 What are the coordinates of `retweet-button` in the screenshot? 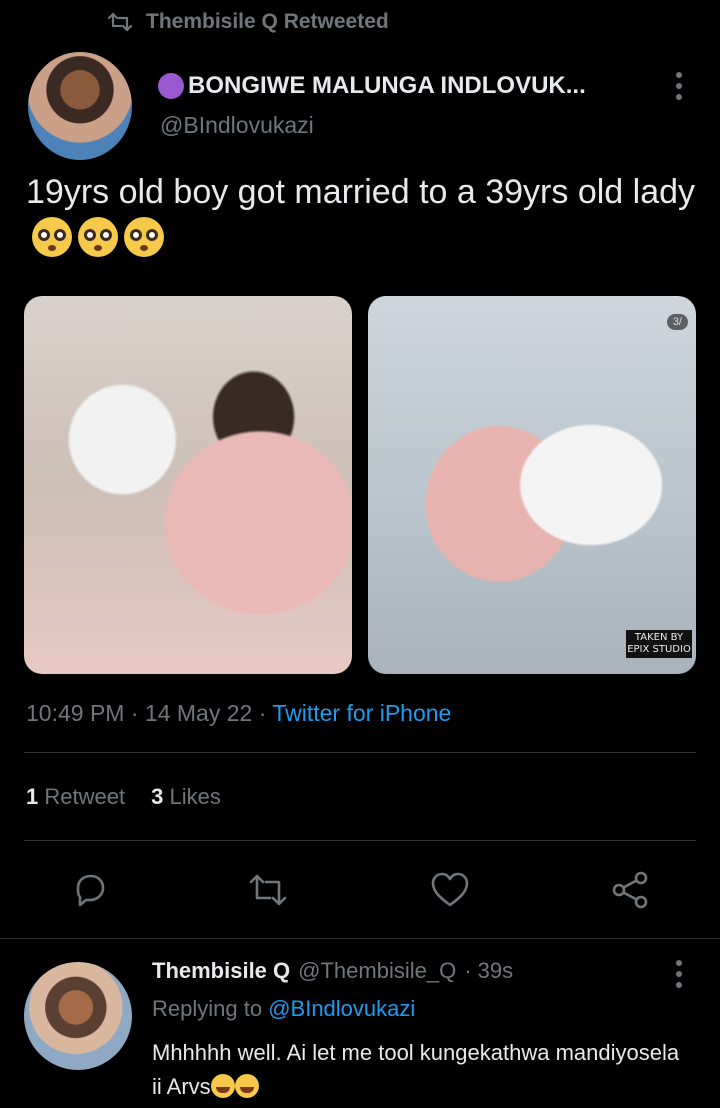 It's located at (268, 890).